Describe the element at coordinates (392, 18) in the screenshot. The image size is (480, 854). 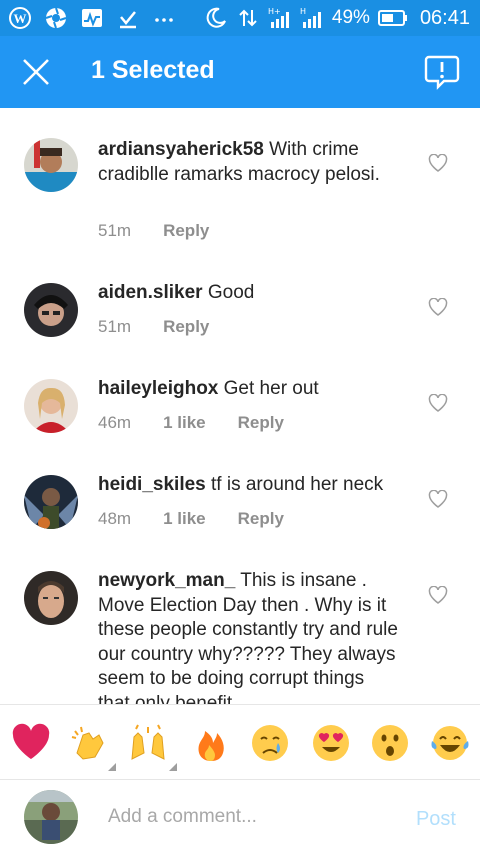
I see `battery-icon` at that location.